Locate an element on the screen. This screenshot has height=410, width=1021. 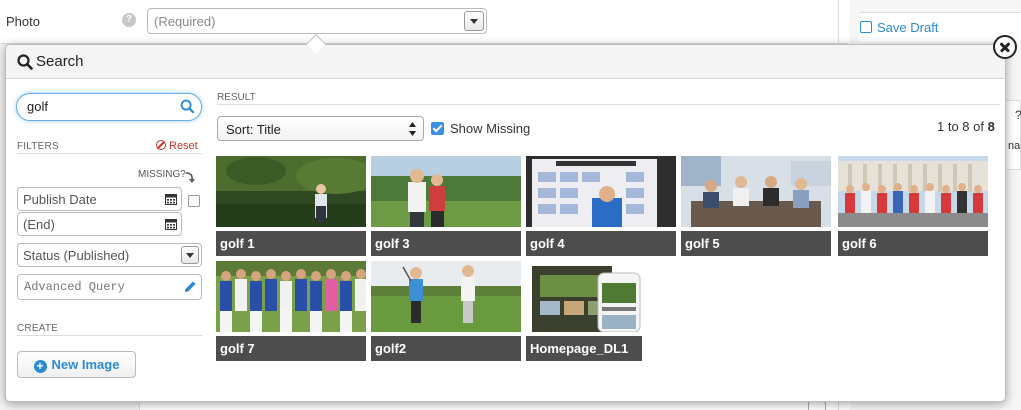
status-value: Status (Published) is located at coordinates (76, 255).